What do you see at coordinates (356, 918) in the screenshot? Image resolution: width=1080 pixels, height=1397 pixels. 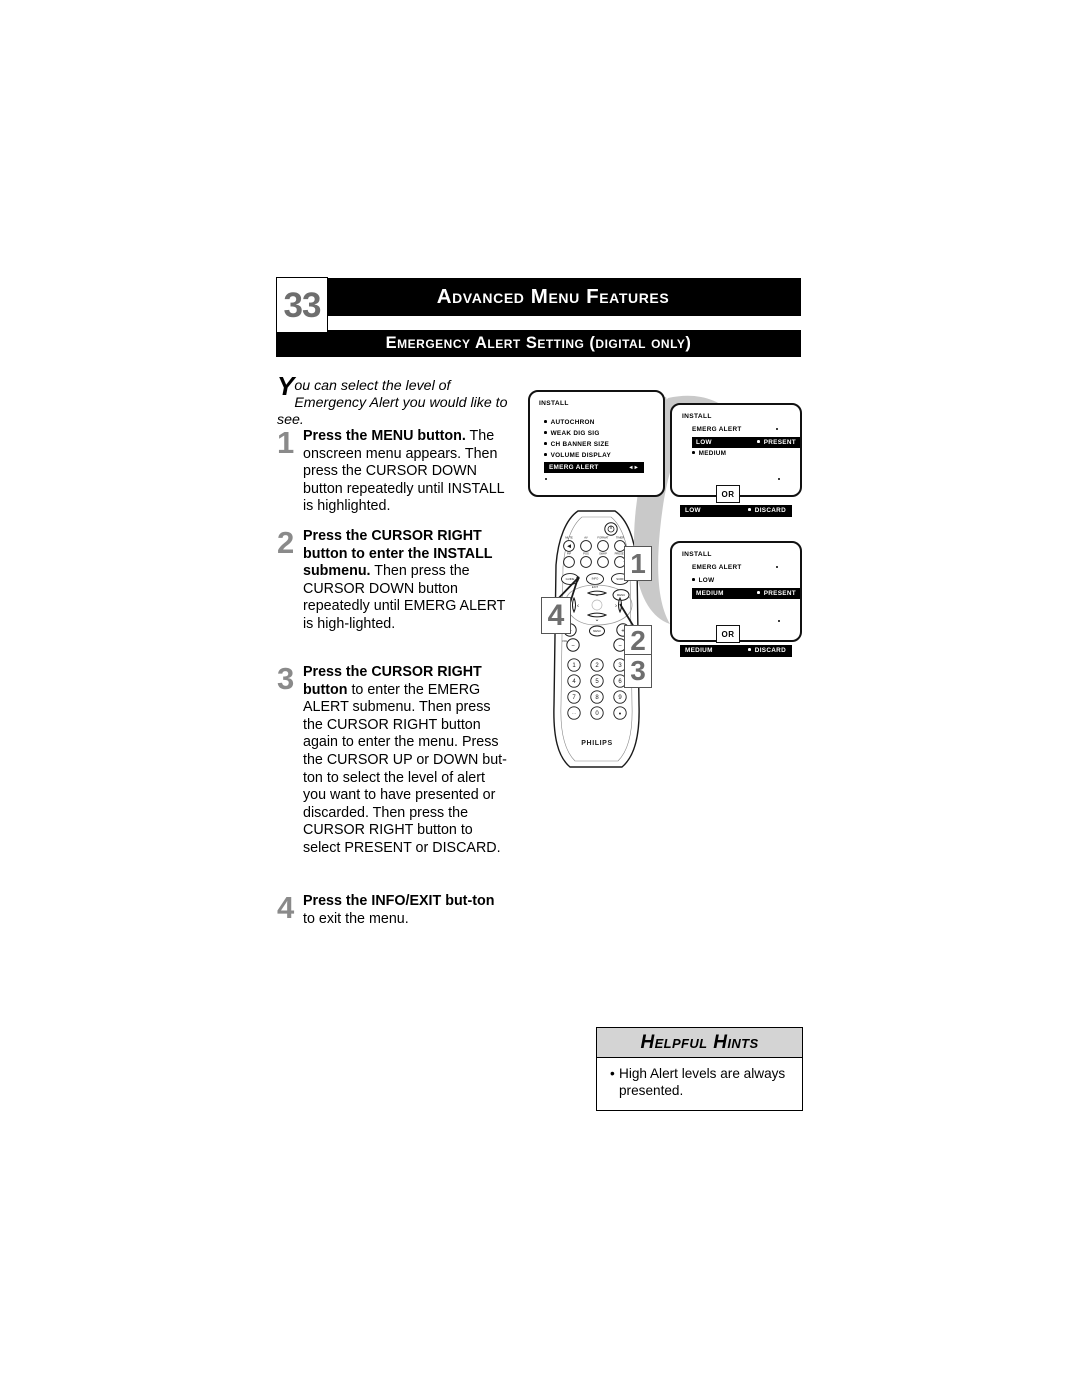 I see `step-body-text: to exit the menu.` at bounding box center [356, 918].